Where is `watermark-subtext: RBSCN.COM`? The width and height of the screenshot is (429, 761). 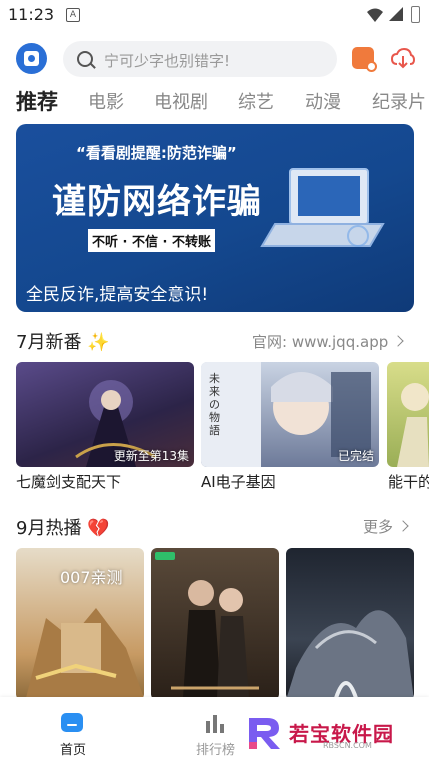
watermark-subtext: RBSCN.COM is located at coordinates (347, 745).